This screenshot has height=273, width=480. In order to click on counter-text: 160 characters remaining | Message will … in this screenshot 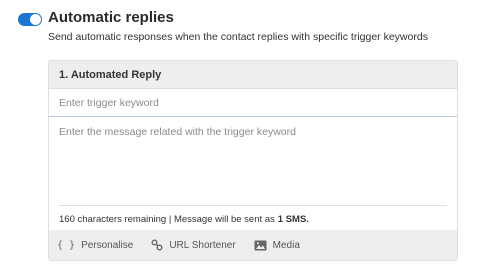, I will do `click(167, 219)`.